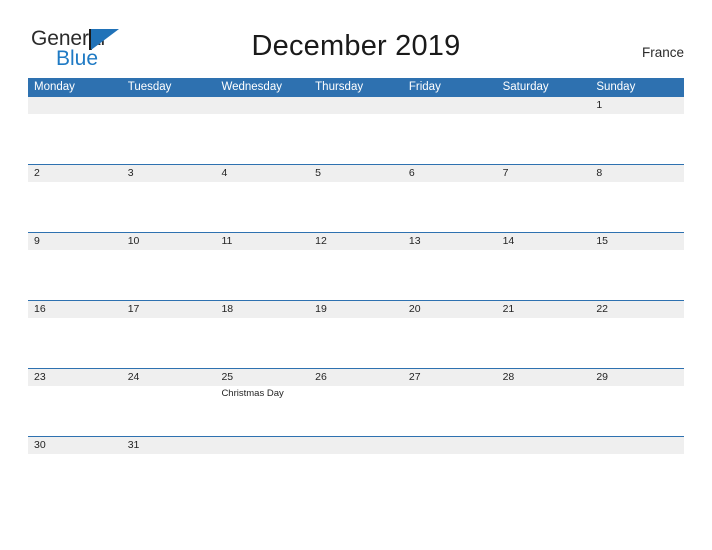  Describe the element at coordinates (75, 402) in the screenshot. I see `day-cell: 23` at that location.